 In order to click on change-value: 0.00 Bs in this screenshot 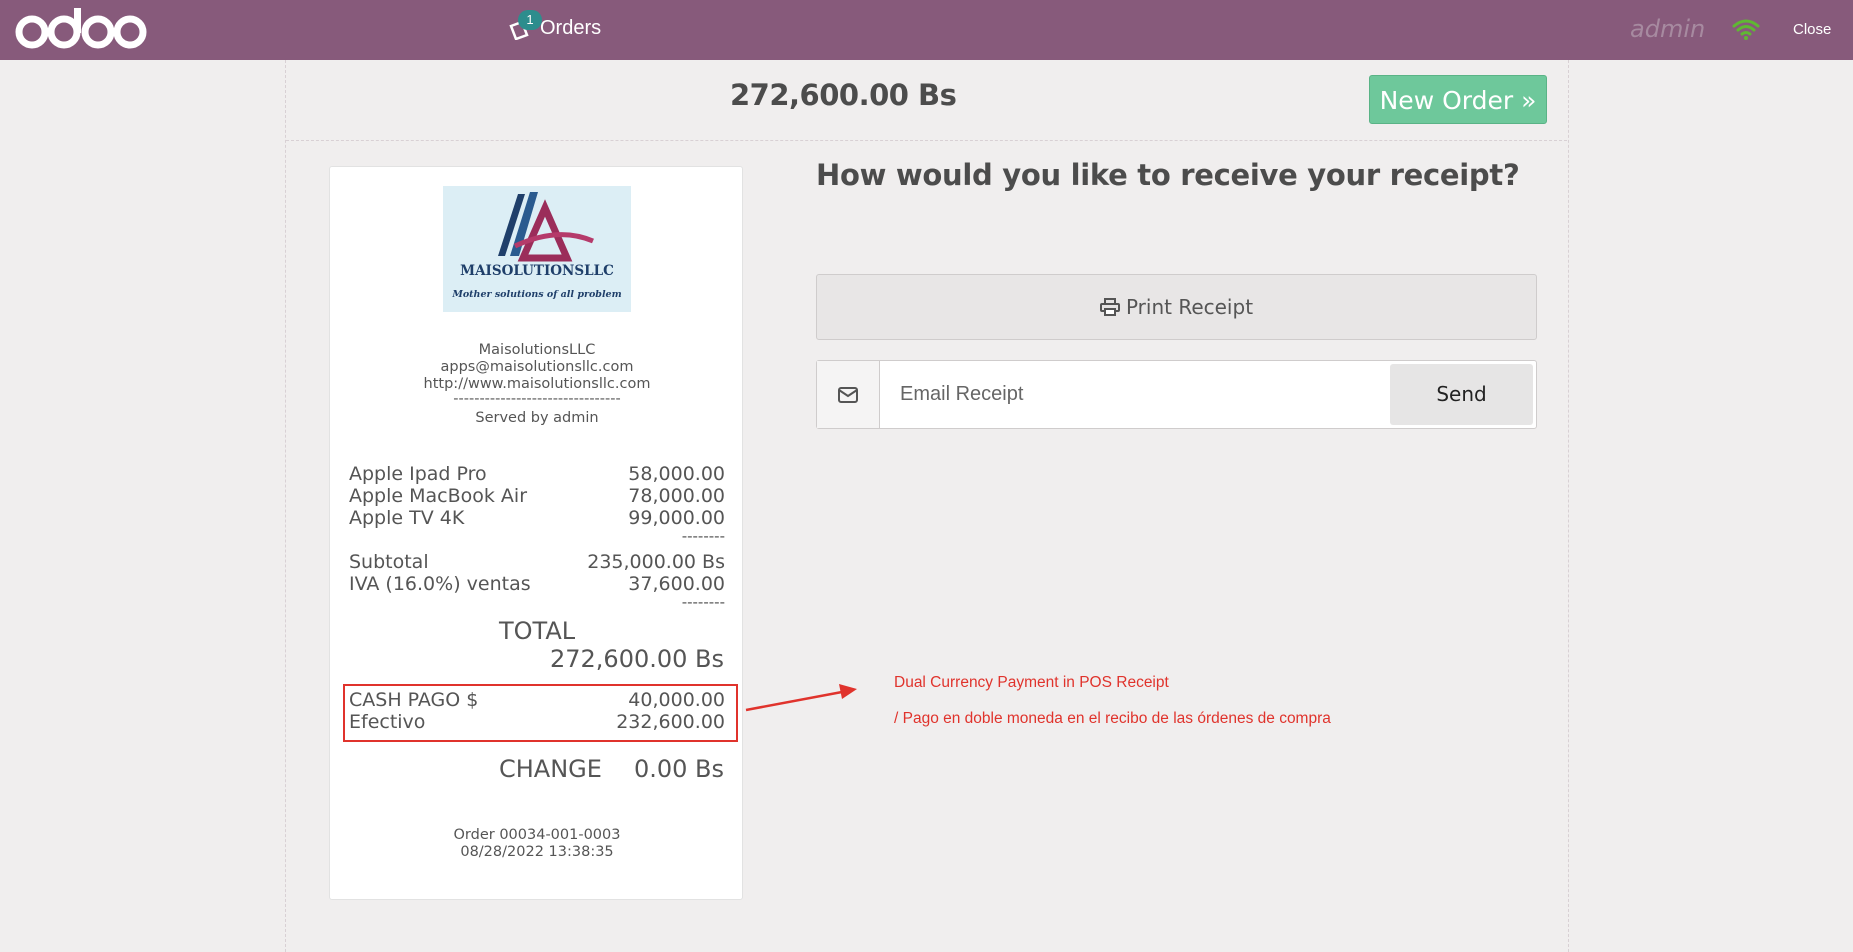, I will do `click(678, 769)`.